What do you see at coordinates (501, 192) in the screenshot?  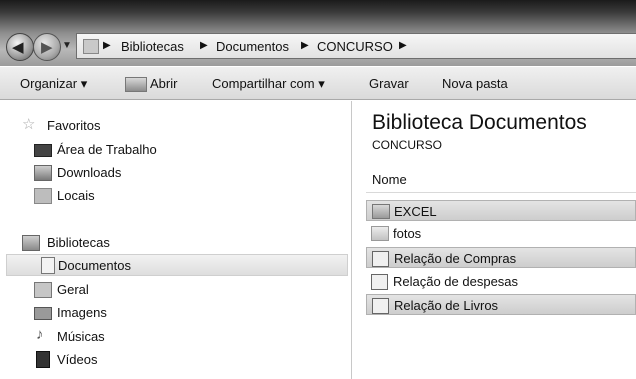 I see `column-header-divider` at bounding box center [501, 192].